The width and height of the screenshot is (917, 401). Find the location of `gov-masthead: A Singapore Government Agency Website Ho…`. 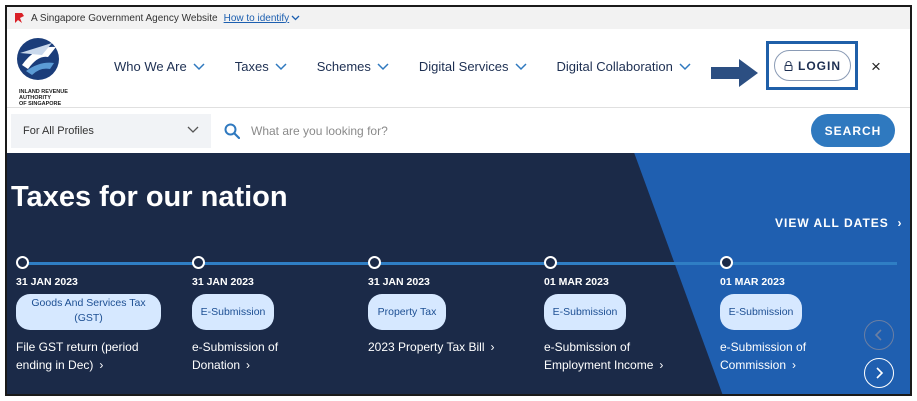

gov-masthead: A Singapore Government Agency Website Ho… is located at coordinates (458, 18).